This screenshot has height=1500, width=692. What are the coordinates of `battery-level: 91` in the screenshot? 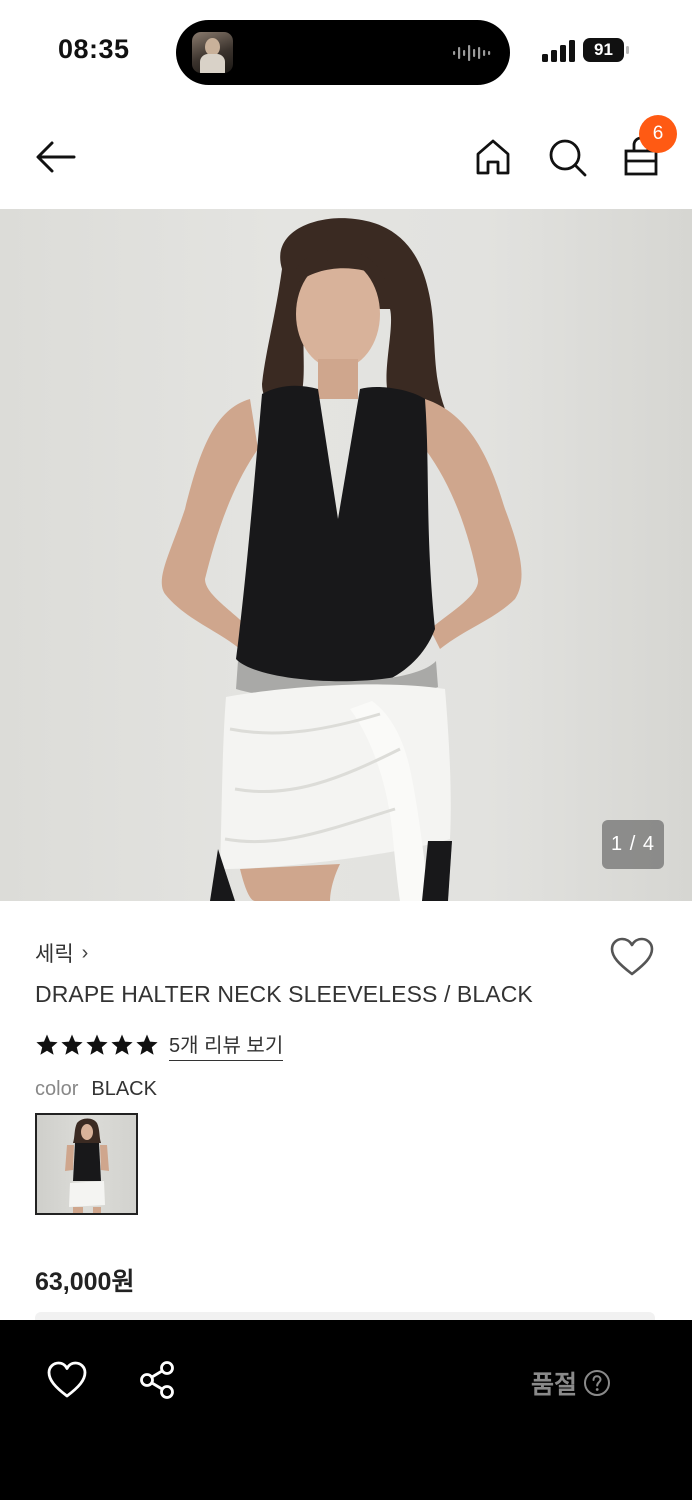 It's located at (603, 49).